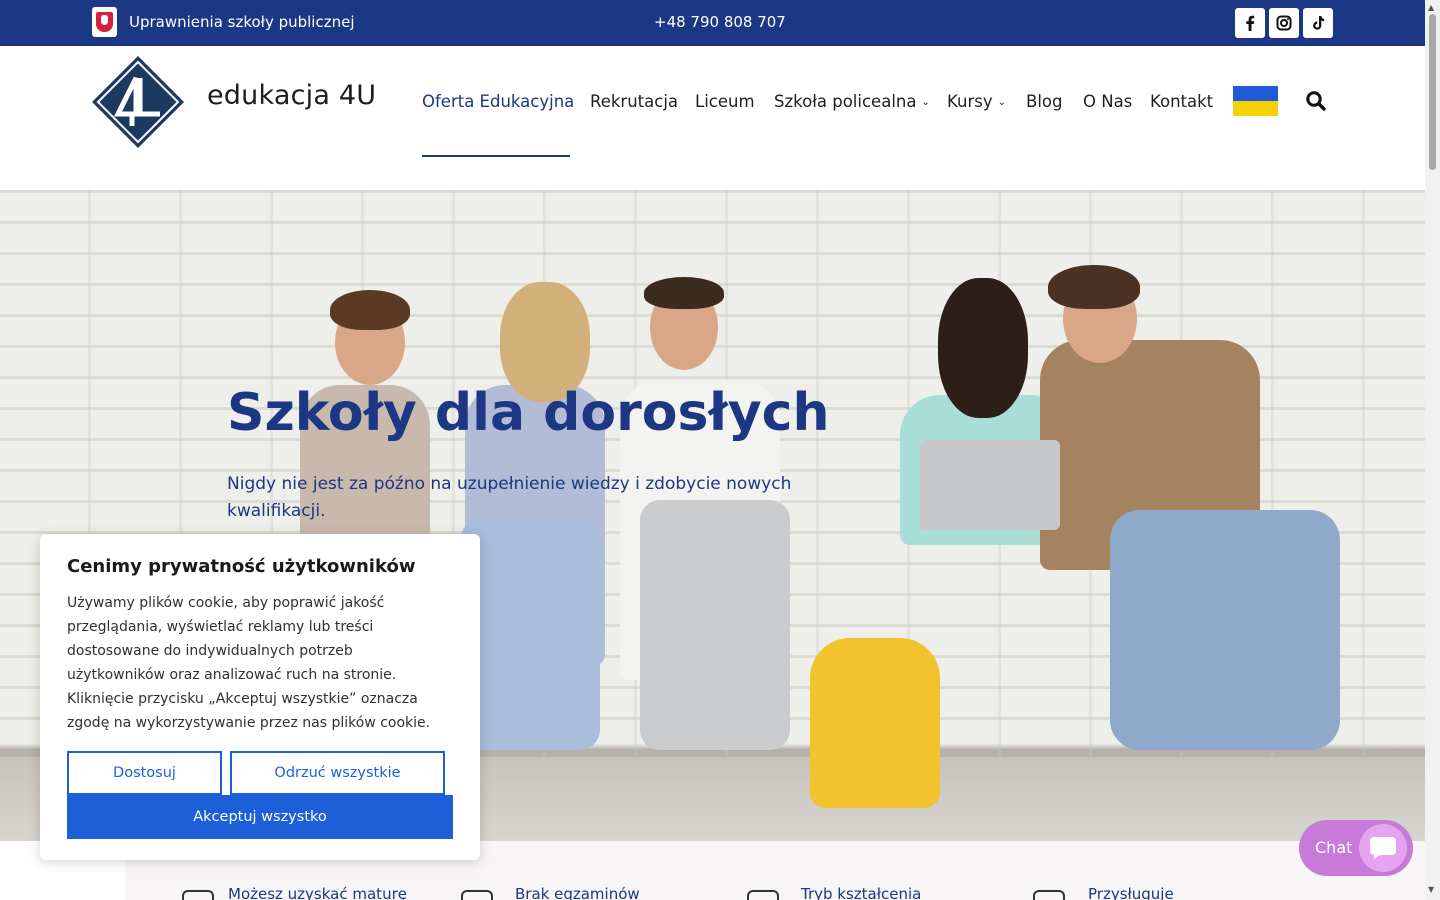  I want to click on feature-label: Tryb kształcenia, so click(861, 892).